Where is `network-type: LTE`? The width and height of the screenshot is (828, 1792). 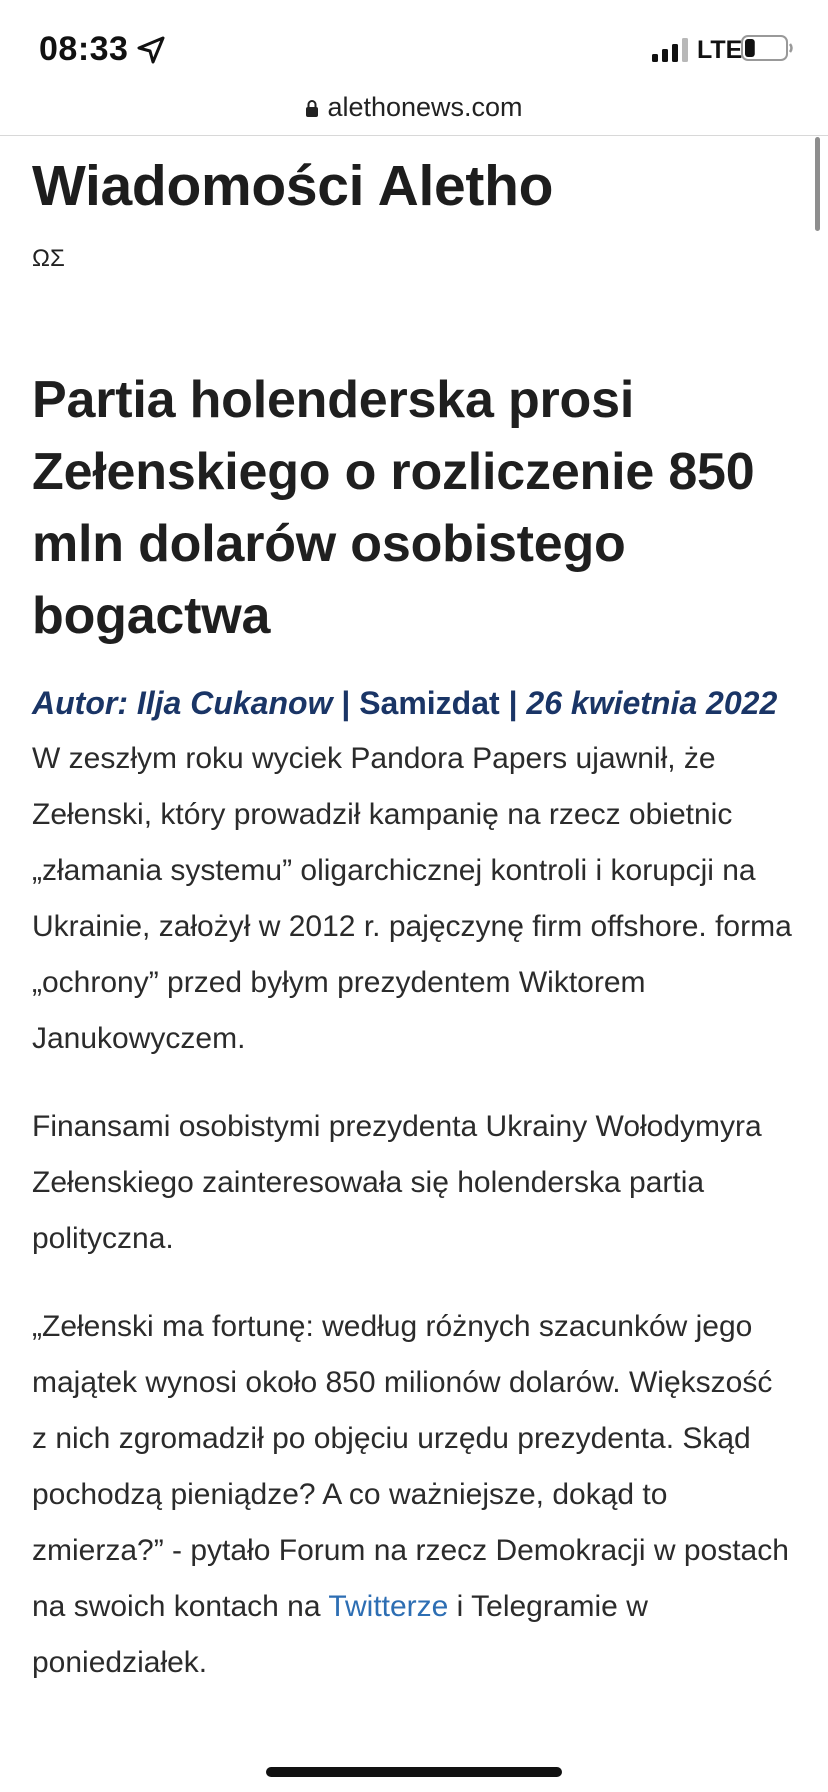
network-type: LTE is located at coordinates (720, 50).